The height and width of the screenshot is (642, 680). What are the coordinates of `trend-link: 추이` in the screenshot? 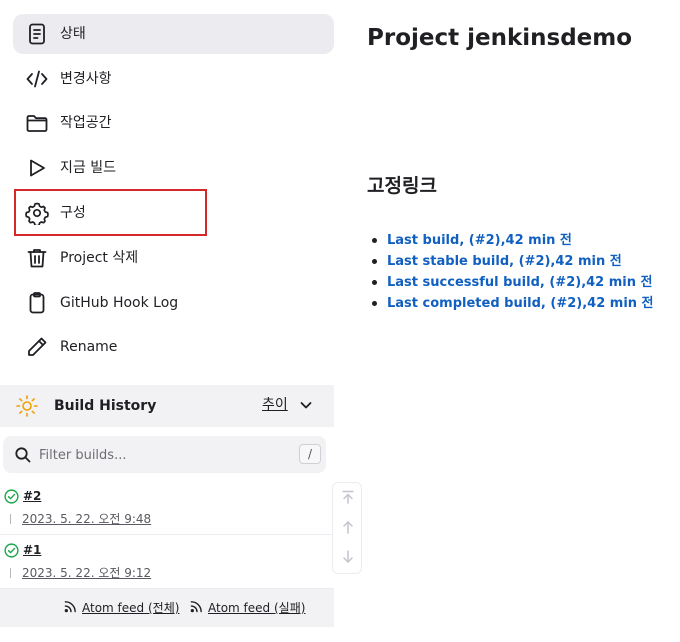 It's located at (275, 405).